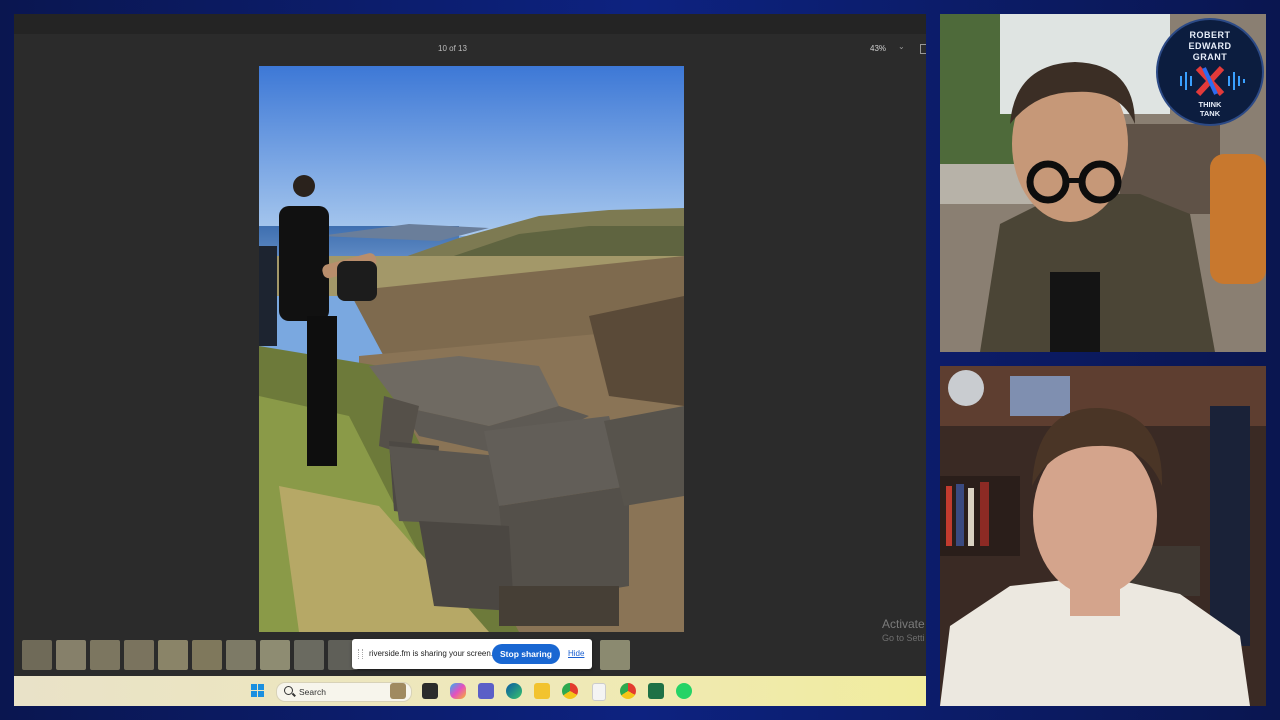  What do you see at coordinates (628, 691) in the screenshot?
I see `chrome-profile-icon` at bounding box center [628, 691].